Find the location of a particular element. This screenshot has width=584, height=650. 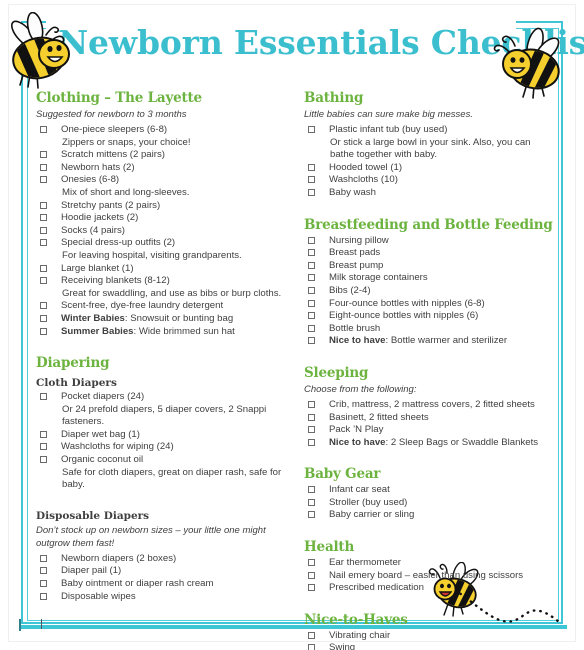

list-item: Stretchy pants (2 pairs) is located at coordinates (161, 206).